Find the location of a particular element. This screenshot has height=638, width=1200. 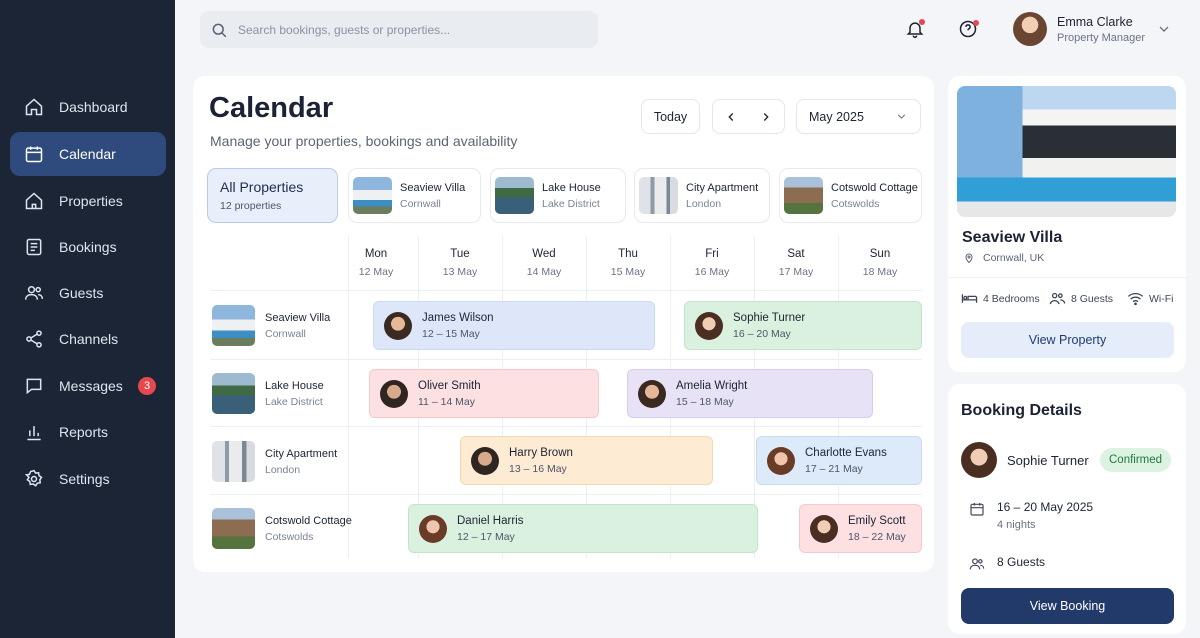

search-bar is located at coordinates (399, 29).